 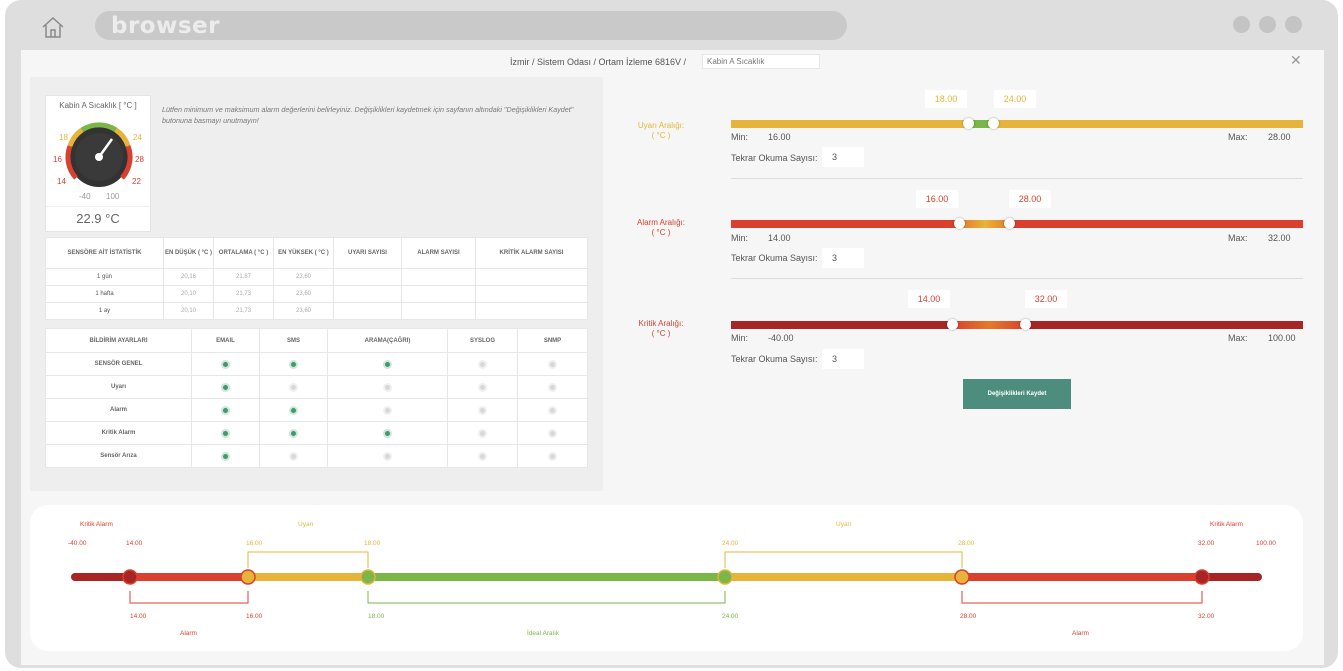 What do you see at coordinates (968, 123) in the screenshot?
I see `warning-low-handle` at bounding box center [968, 123].